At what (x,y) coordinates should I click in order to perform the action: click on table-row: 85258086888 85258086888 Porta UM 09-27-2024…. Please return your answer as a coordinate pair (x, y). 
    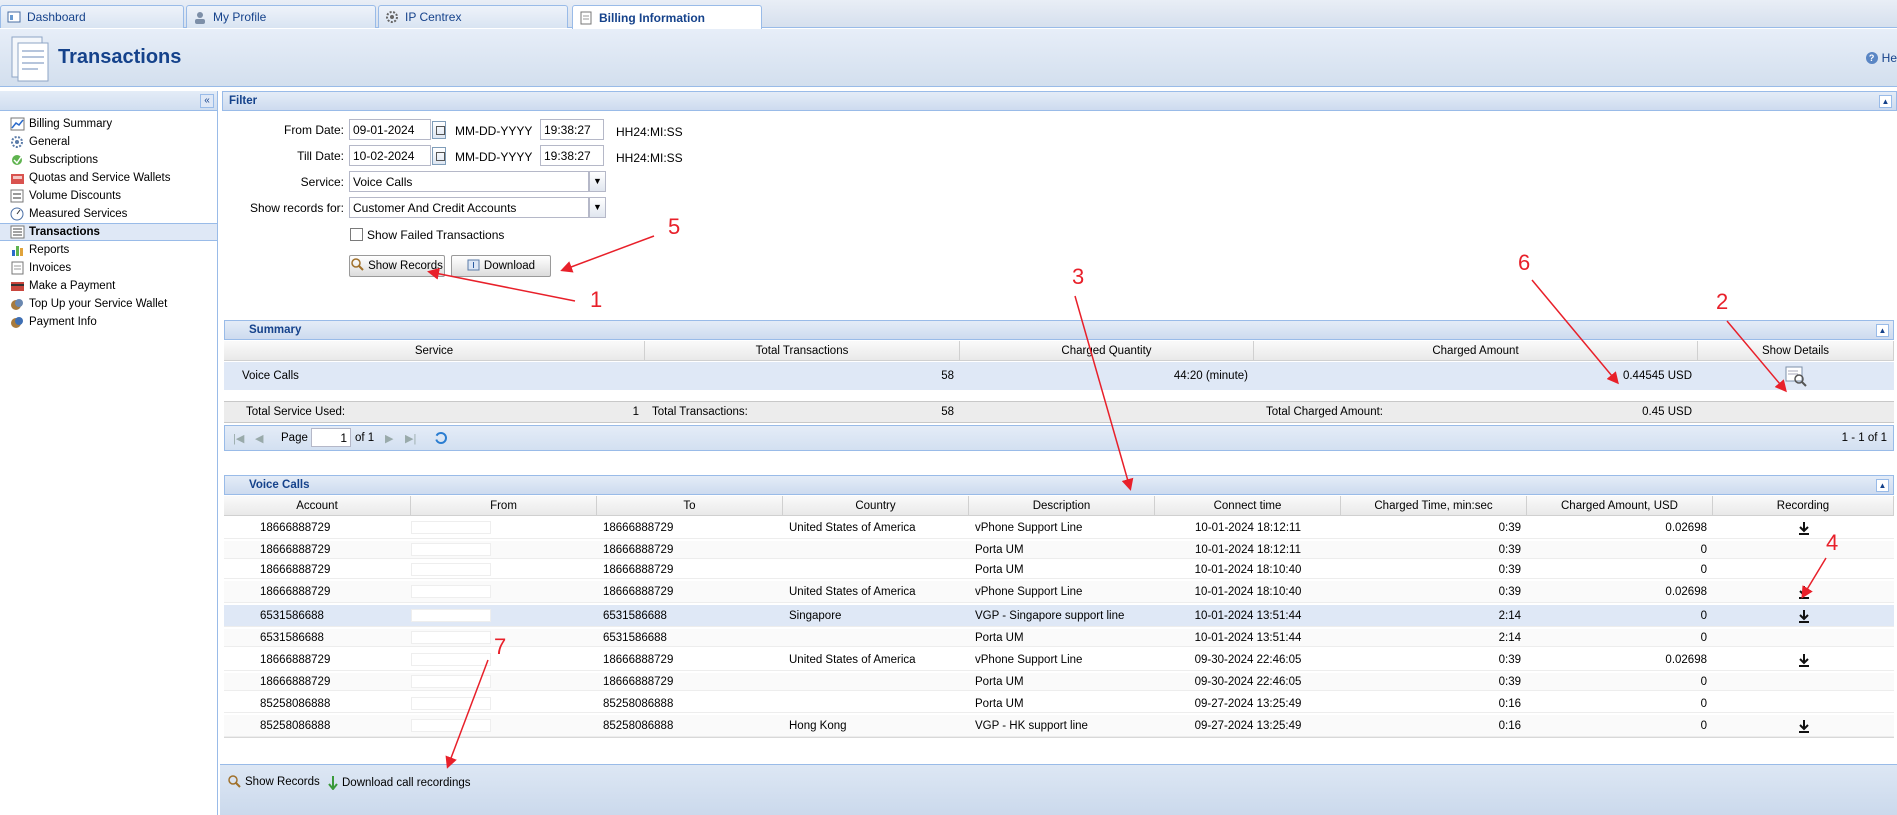
    Looking at the image, I should click on (1059, 704).